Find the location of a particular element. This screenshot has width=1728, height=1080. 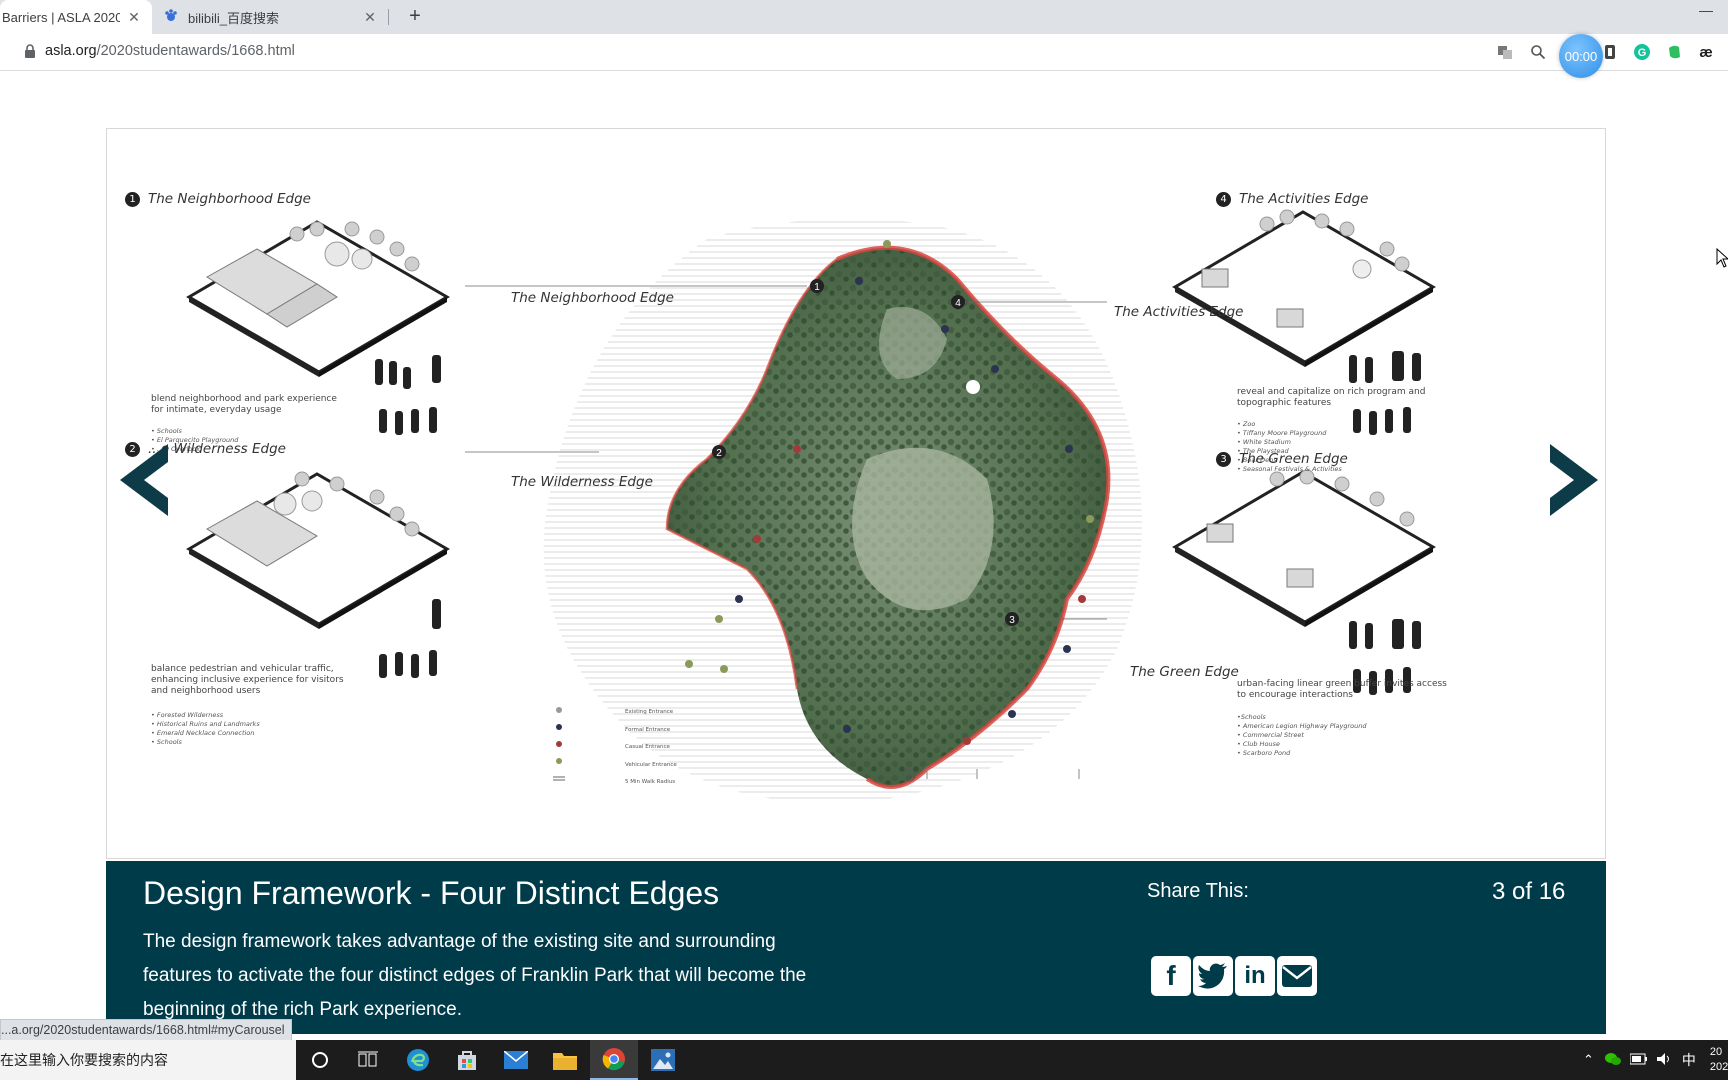

translate-icon is located at coordinates (1505, 52).